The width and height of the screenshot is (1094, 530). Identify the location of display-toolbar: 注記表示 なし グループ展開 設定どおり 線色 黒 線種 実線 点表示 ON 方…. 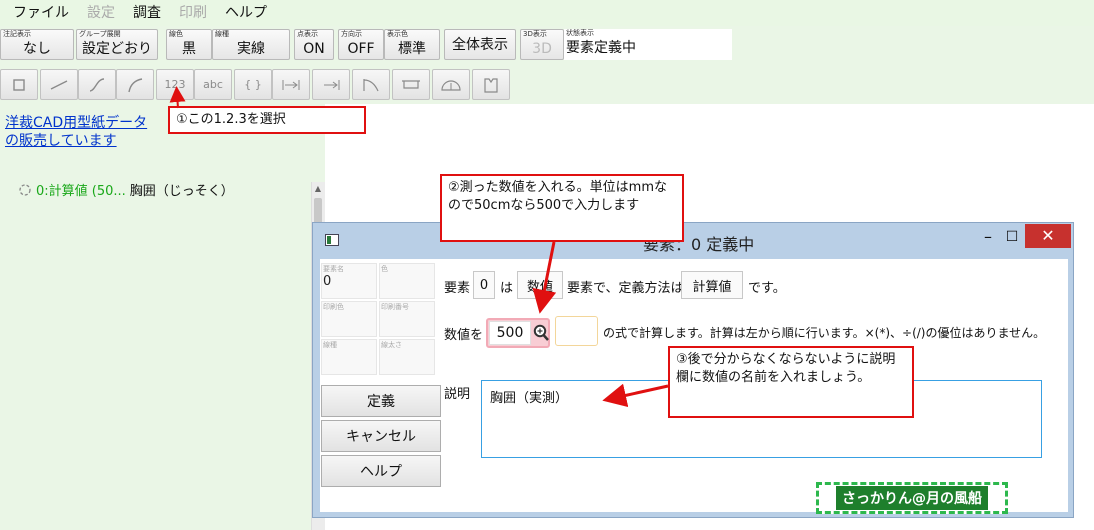
(547, 45).